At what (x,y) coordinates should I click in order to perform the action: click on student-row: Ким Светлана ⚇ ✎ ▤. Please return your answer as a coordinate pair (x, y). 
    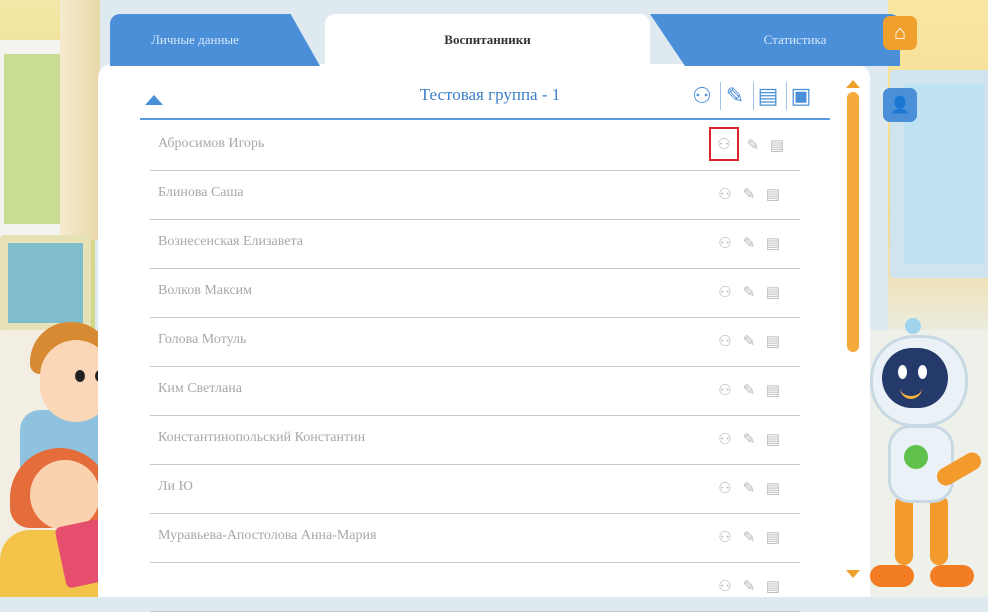
    Looking at the image, I should click on (475, 391).